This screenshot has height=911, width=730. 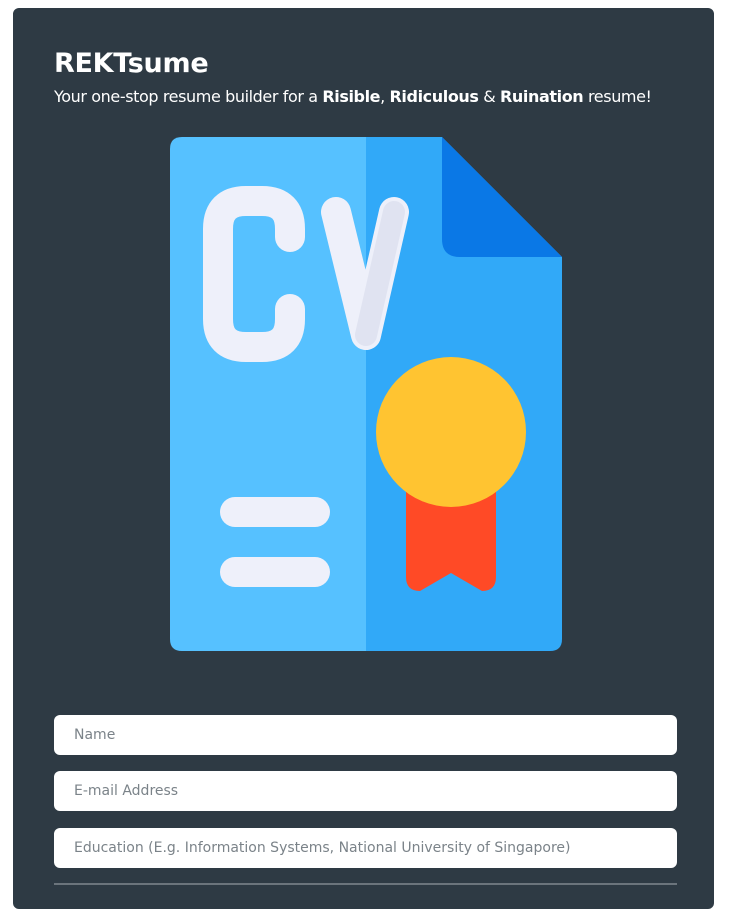 I want to click on name-input, so click(x=365, y=735).